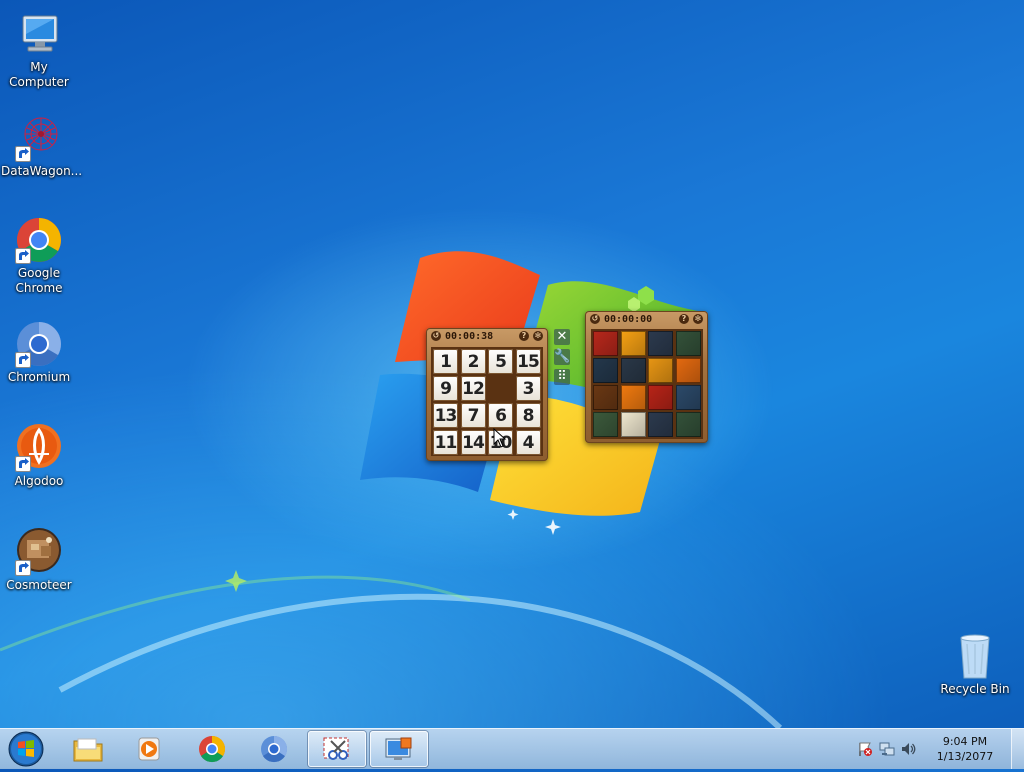 This screenshot has width=1024, height=772. I want to click on taskbar-snipping-tool, so click(337, 749).